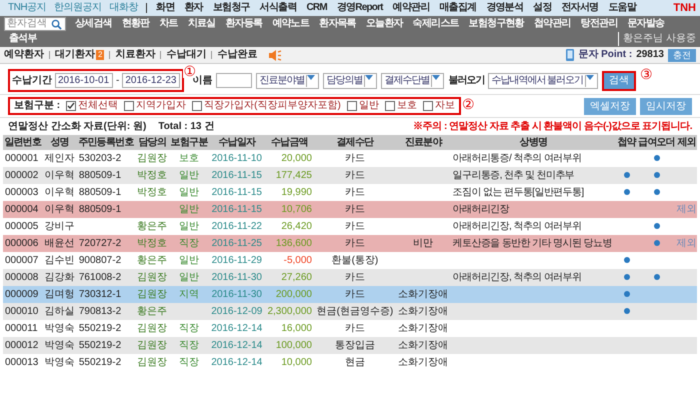  I want to click on column-header: 주민등록번호, so click(106, 143).